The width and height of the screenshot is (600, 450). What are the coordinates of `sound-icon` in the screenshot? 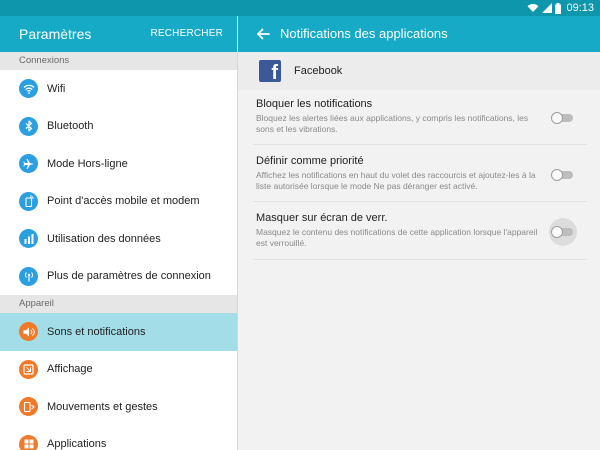 It's located at (28, 332).